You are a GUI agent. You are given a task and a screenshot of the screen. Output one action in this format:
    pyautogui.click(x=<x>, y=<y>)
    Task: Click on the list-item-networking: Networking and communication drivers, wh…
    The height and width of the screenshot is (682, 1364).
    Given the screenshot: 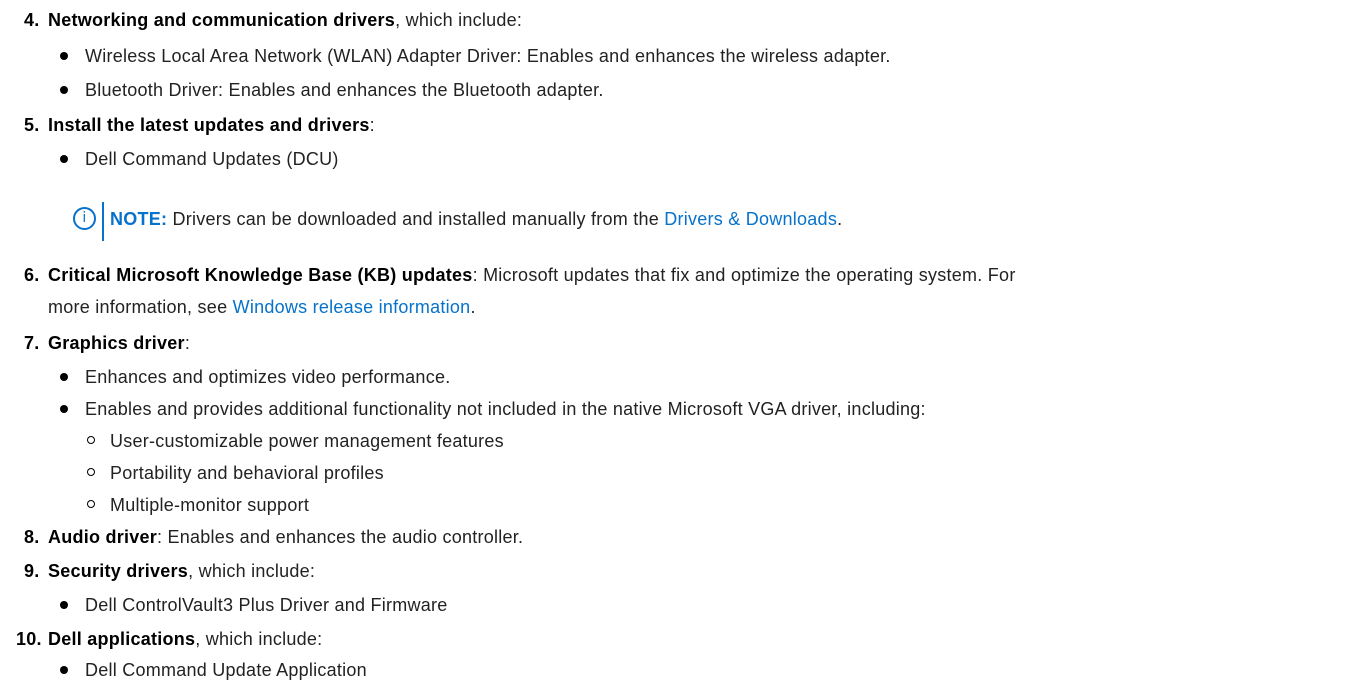 What is the action you would take?
    pyautogui.click(x=285, y=20)
    